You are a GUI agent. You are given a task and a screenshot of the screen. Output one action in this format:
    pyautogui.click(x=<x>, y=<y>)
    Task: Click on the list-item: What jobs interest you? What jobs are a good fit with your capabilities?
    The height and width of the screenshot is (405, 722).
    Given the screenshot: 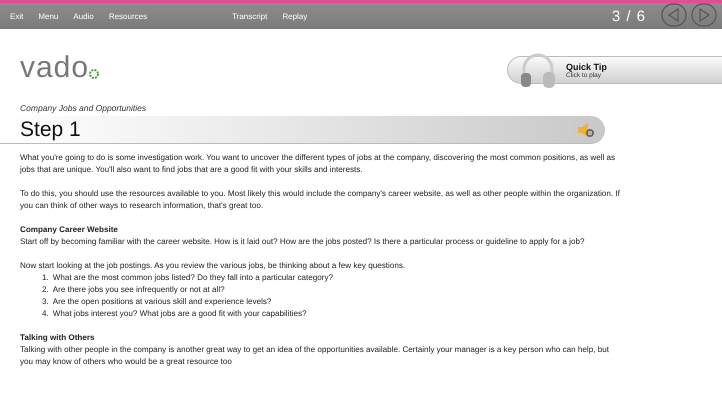 What is the action you would take?
    pyautogui.click(x=179, y=314)
    